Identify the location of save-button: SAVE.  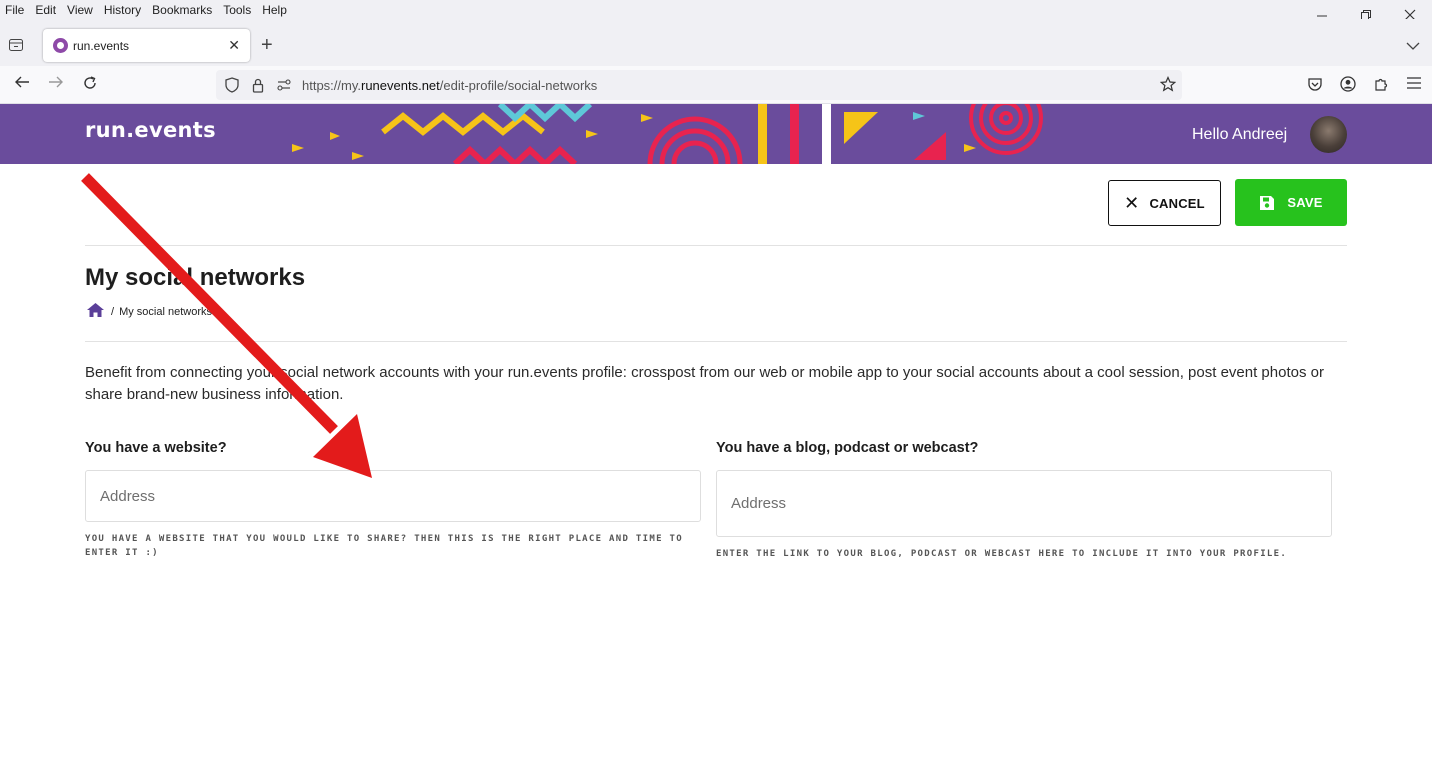
(1291, 202).